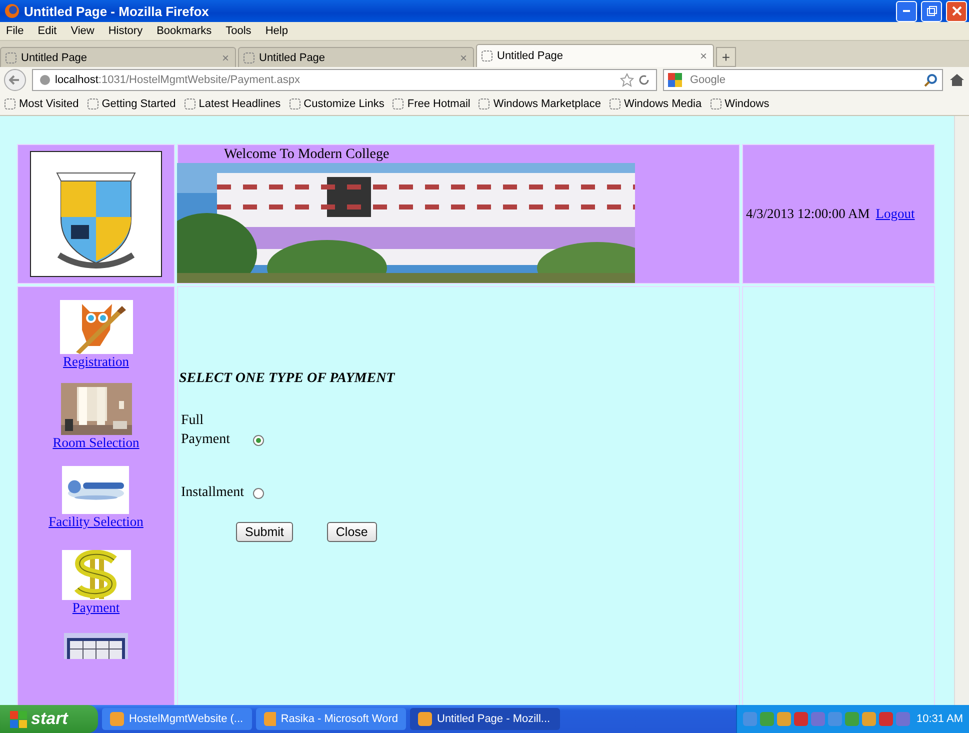 This screenshot has height=733, width=969. What do you see at coordinates (131, 104) in the screenshot?
I see `bookmark-link: Getting Started` at bounding box center [131, 104].